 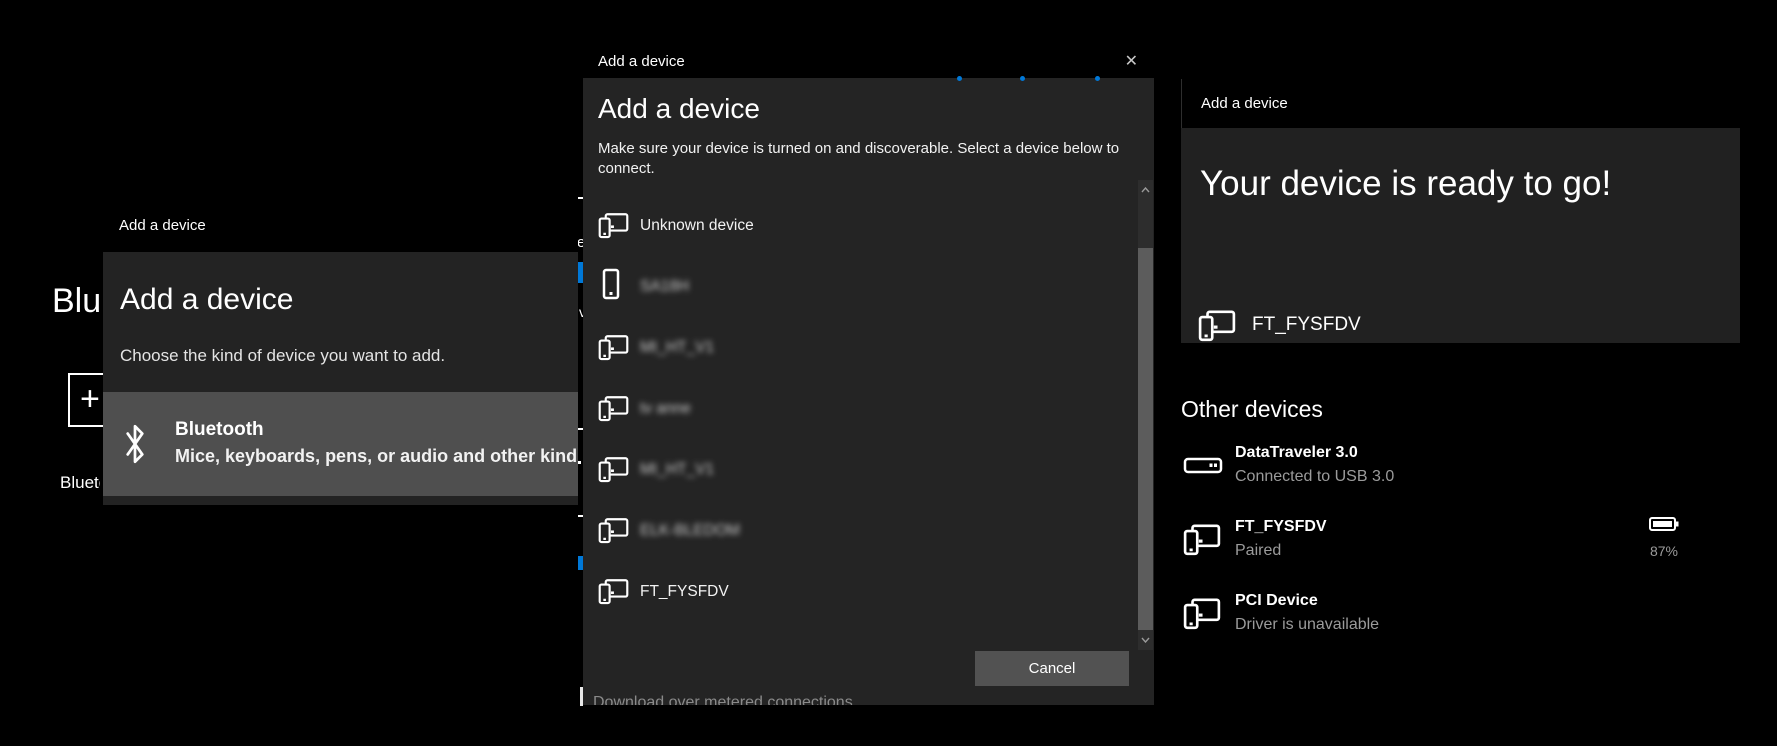 I want to click on device-ready-heading: Your device is ready to go!, so click(x=1406, y=183).